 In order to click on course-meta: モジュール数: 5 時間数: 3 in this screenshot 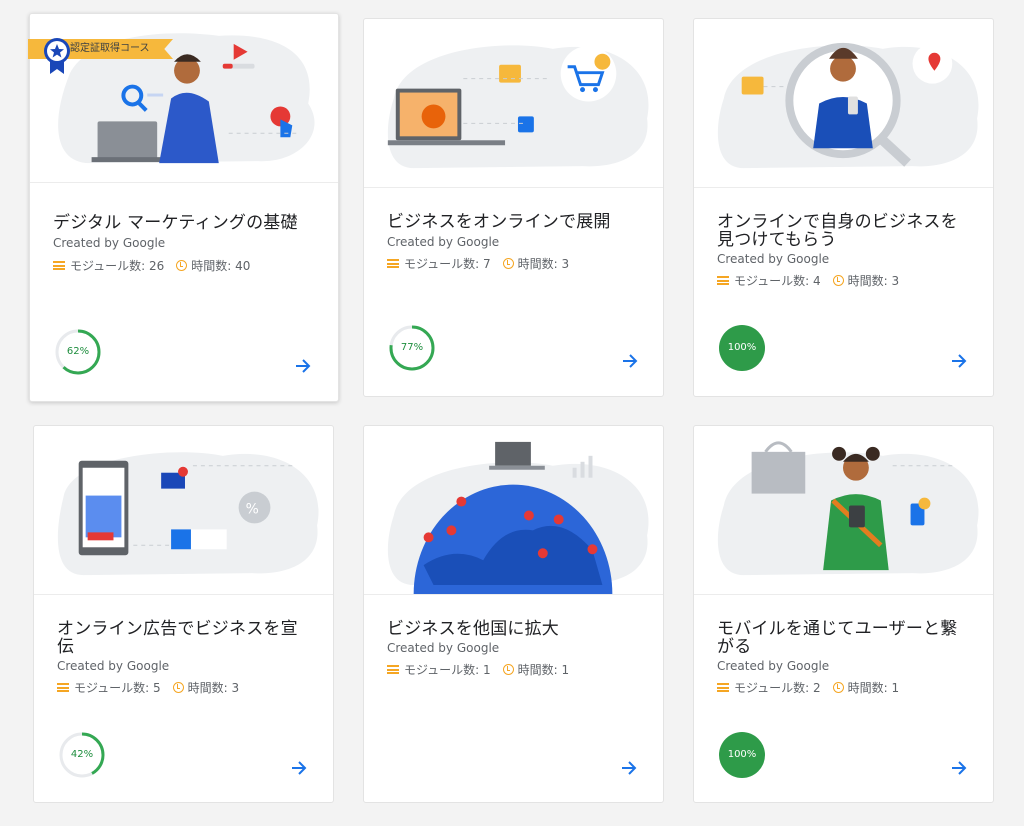, I will do `click(148, 687)`.